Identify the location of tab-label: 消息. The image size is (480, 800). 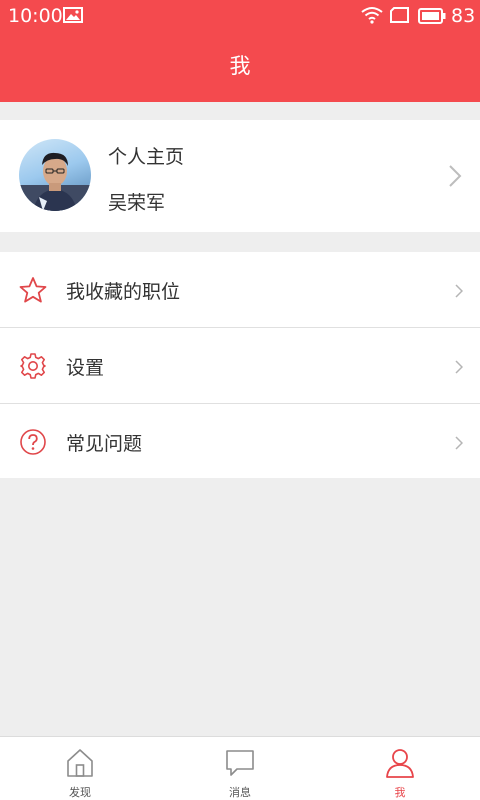
(240, 792).